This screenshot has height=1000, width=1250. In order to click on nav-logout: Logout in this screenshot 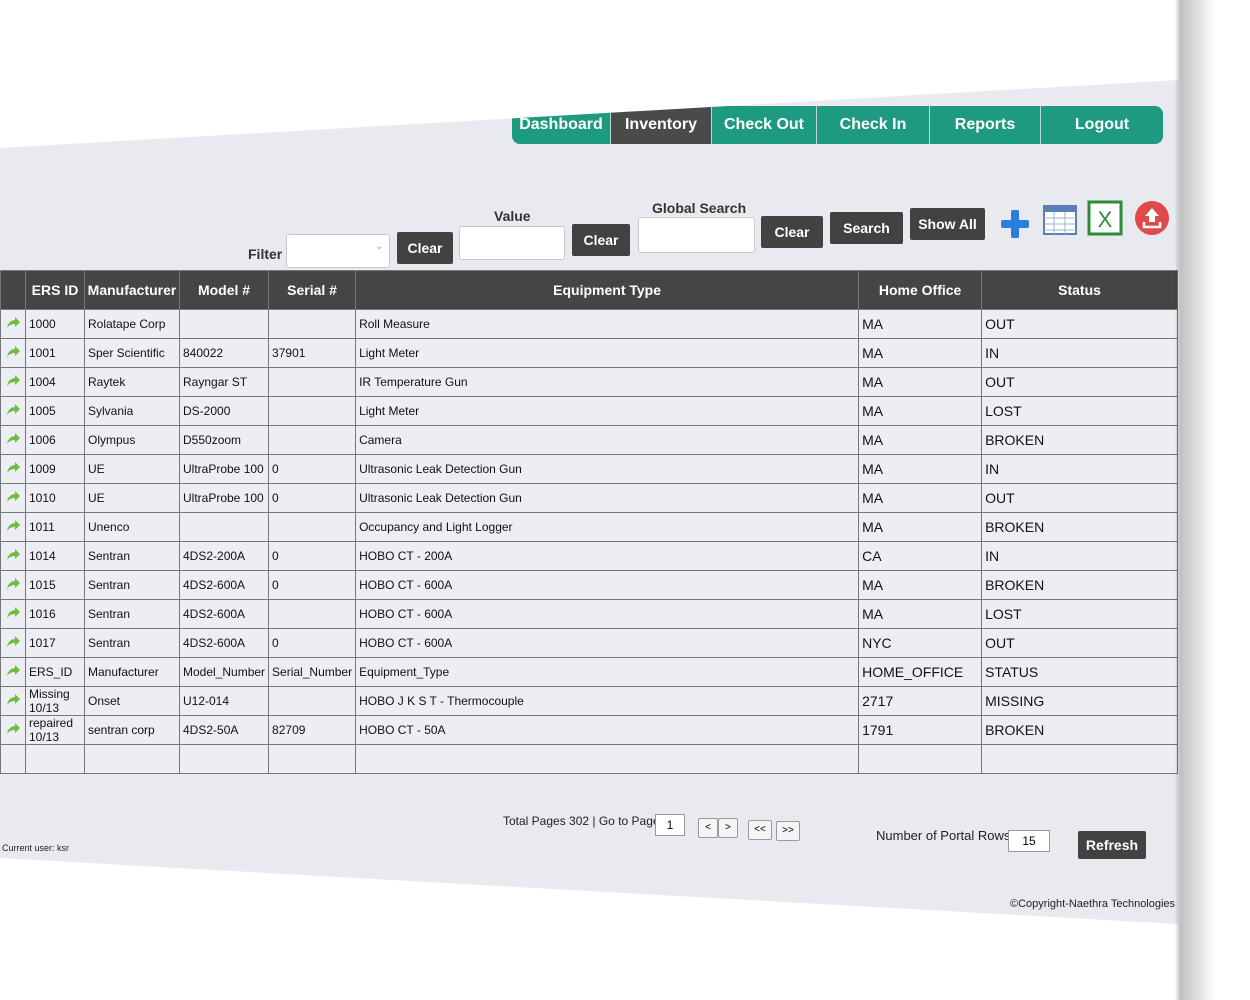, I will do `click(1102, 125)`.